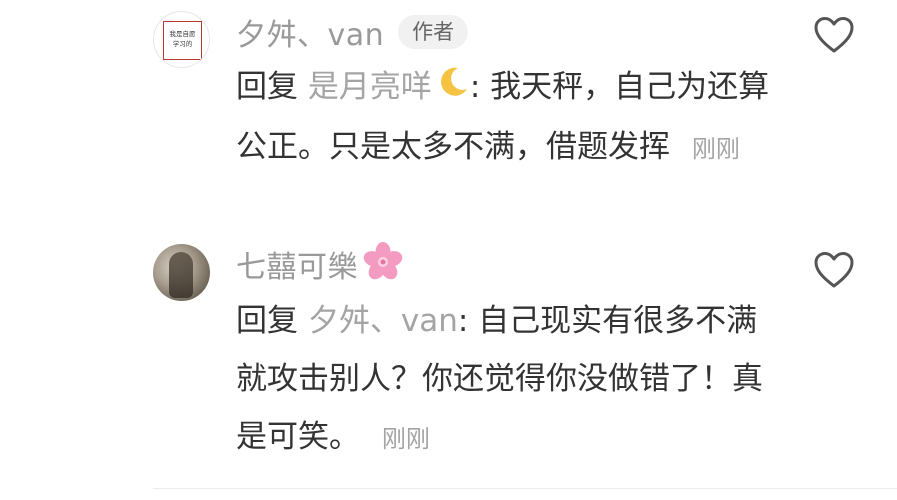 The width and height of the screenshot is (897, 500). What do you see at coordinates (310, 32) in the screenshot?
I see `author-name: 夕舛、van` at bounding box center [310, 32].